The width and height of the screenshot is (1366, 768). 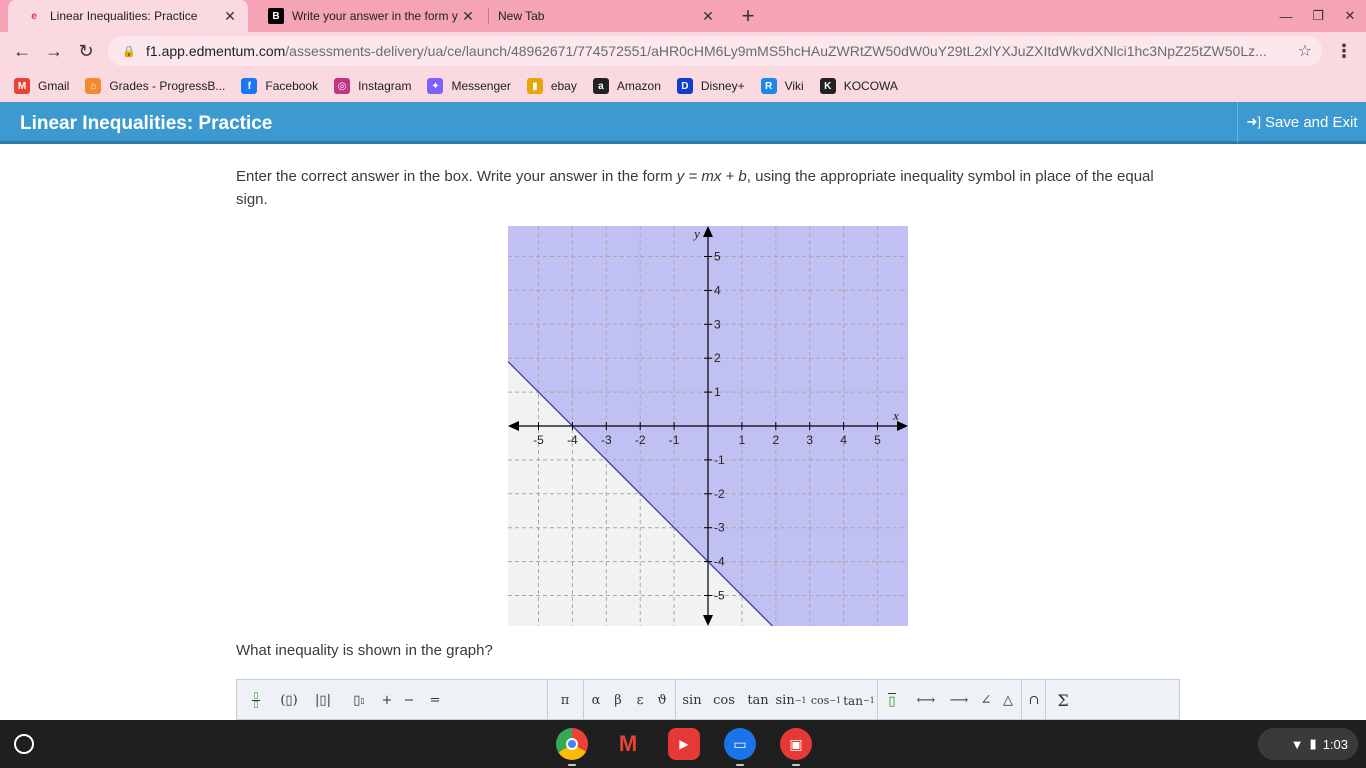 What do you see at coordinates (481, 86) in the screenshot?
I see `bookmark-label: Messenger` at bounding box center [481, 86].